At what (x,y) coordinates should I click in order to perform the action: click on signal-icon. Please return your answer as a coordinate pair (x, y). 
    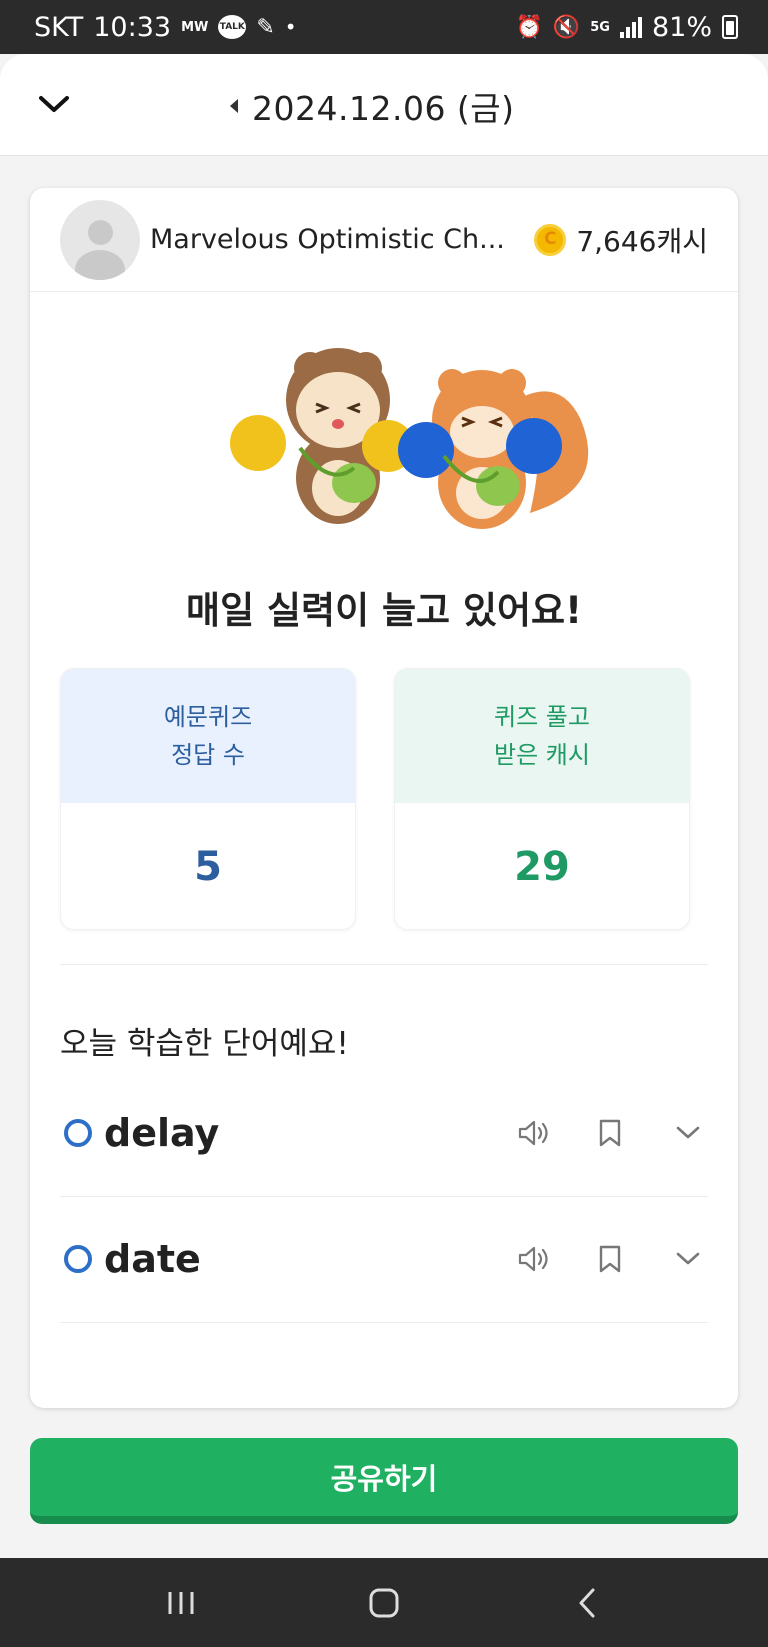
    Looking at the image, I should click on (630, 27).